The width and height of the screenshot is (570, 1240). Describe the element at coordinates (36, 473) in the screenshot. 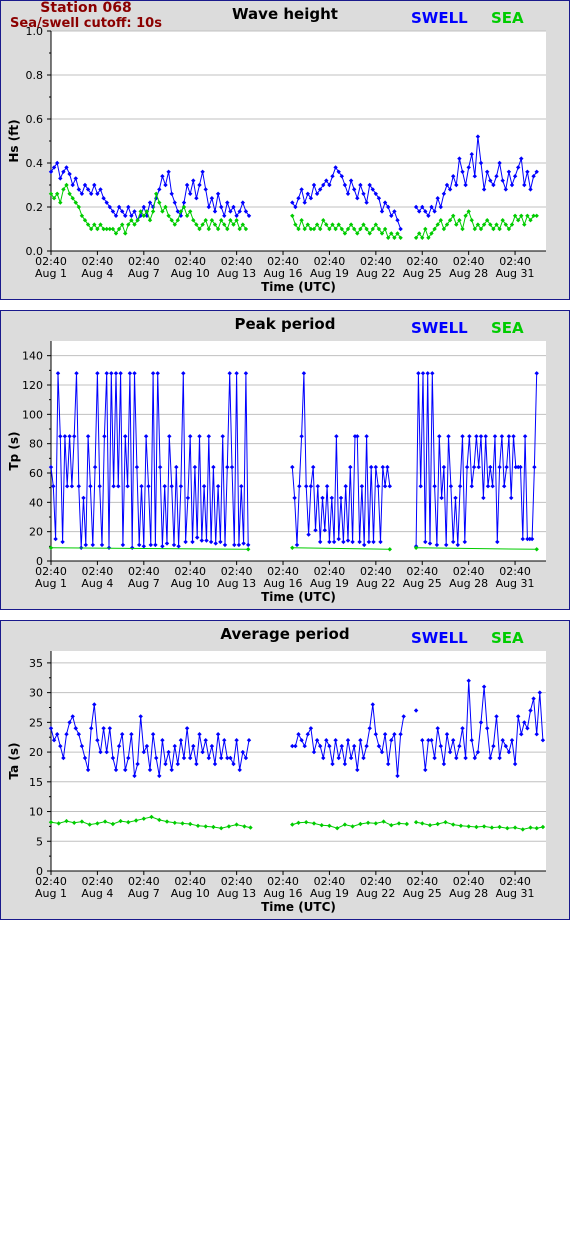

I see `y-tick-label: 60` at that location.